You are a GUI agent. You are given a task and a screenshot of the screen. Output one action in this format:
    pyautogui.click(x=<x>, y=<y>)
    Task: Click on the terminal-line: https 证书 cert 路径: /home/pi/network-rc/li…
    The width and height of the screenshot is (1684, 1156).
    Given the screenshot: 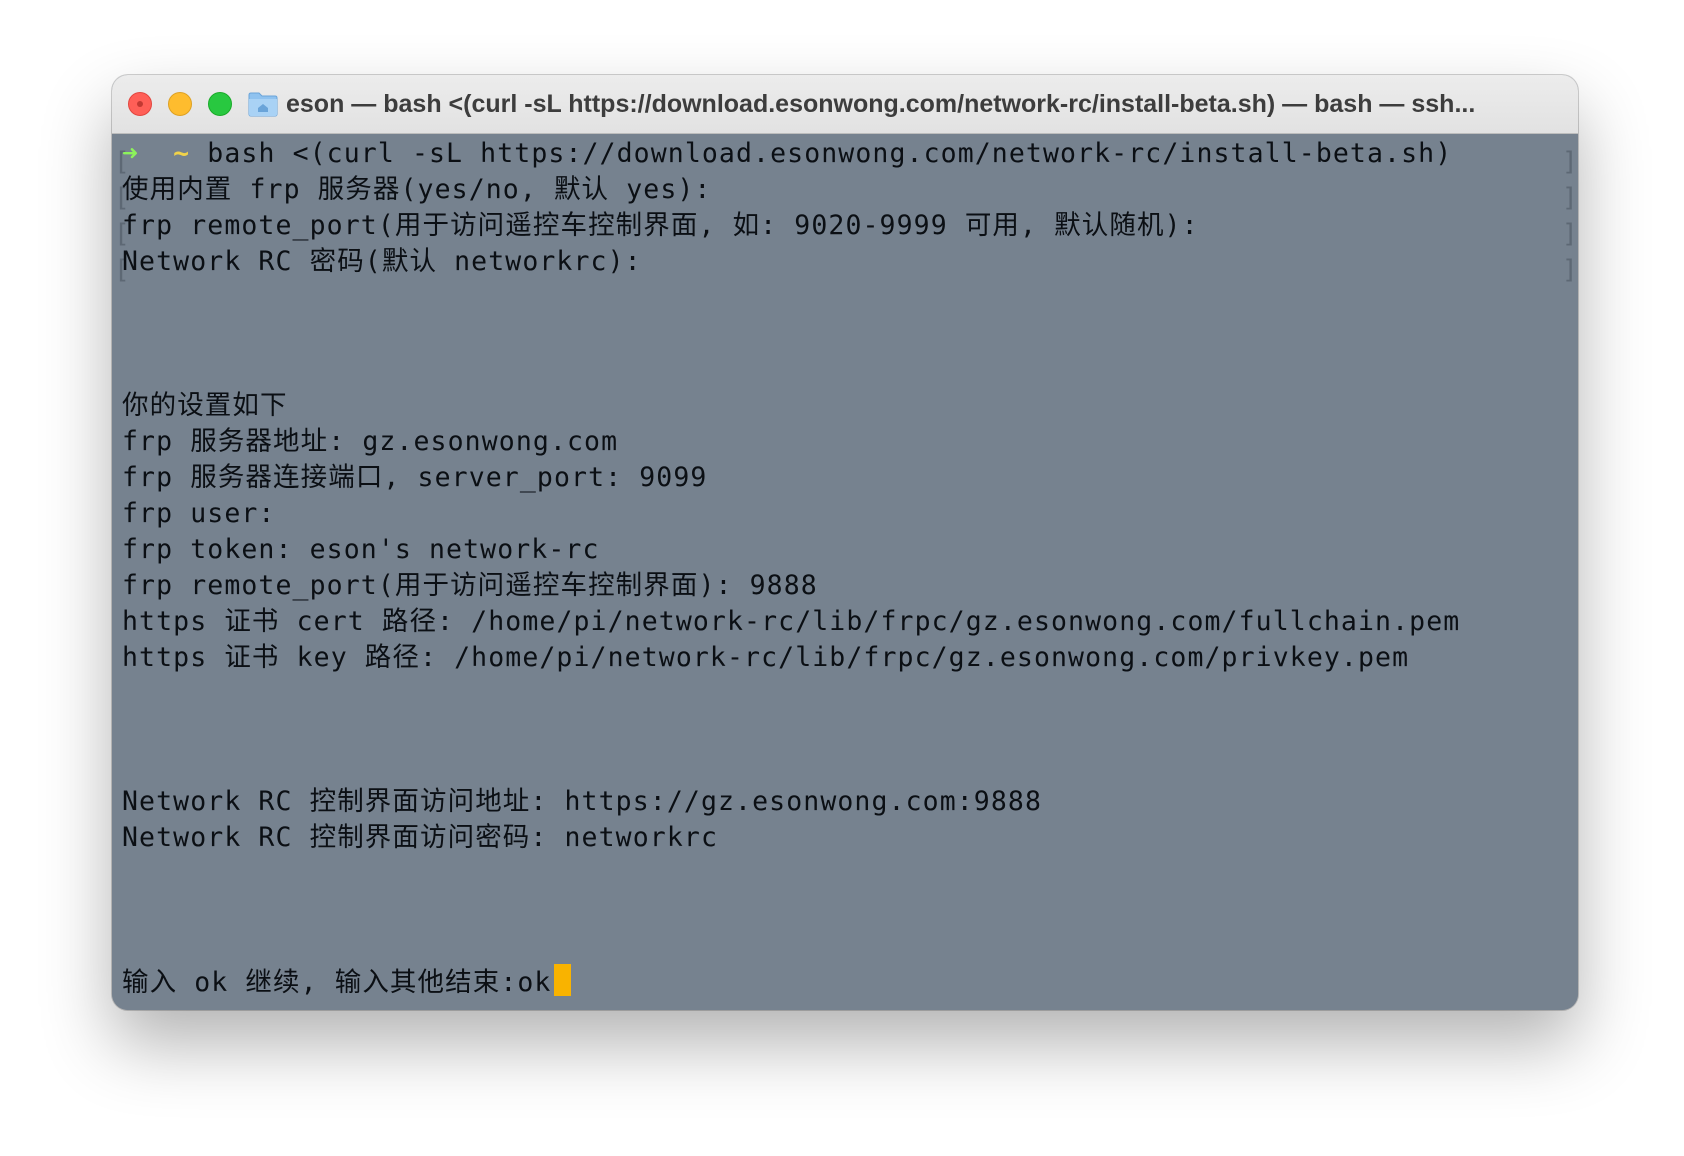 What is the action you would take?
    pyautogui.click(x=846, y=622)
    